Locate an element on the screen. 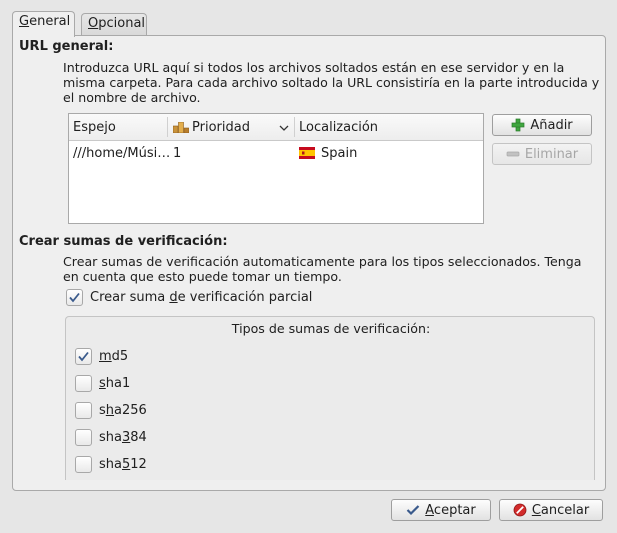  add-button: Añadir is located at coordinates (542, 125).